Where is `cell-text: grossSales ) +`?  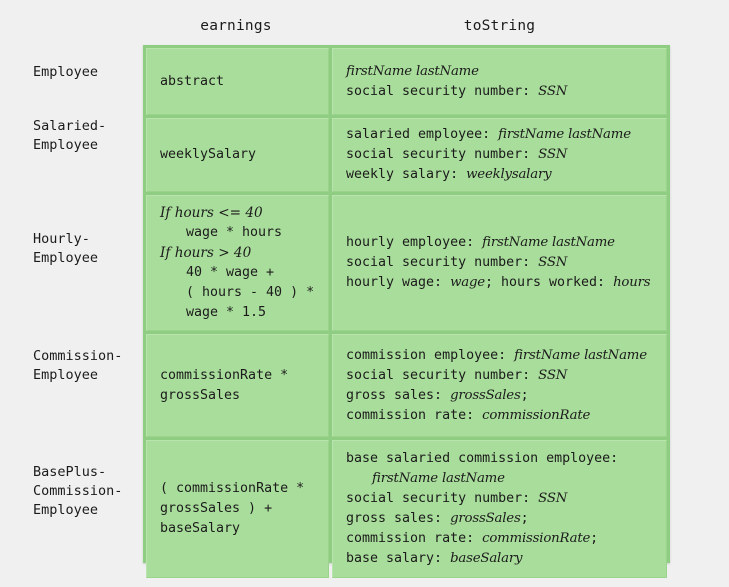
cell-text: grossSales ) + is located at coordinates (216, 508).